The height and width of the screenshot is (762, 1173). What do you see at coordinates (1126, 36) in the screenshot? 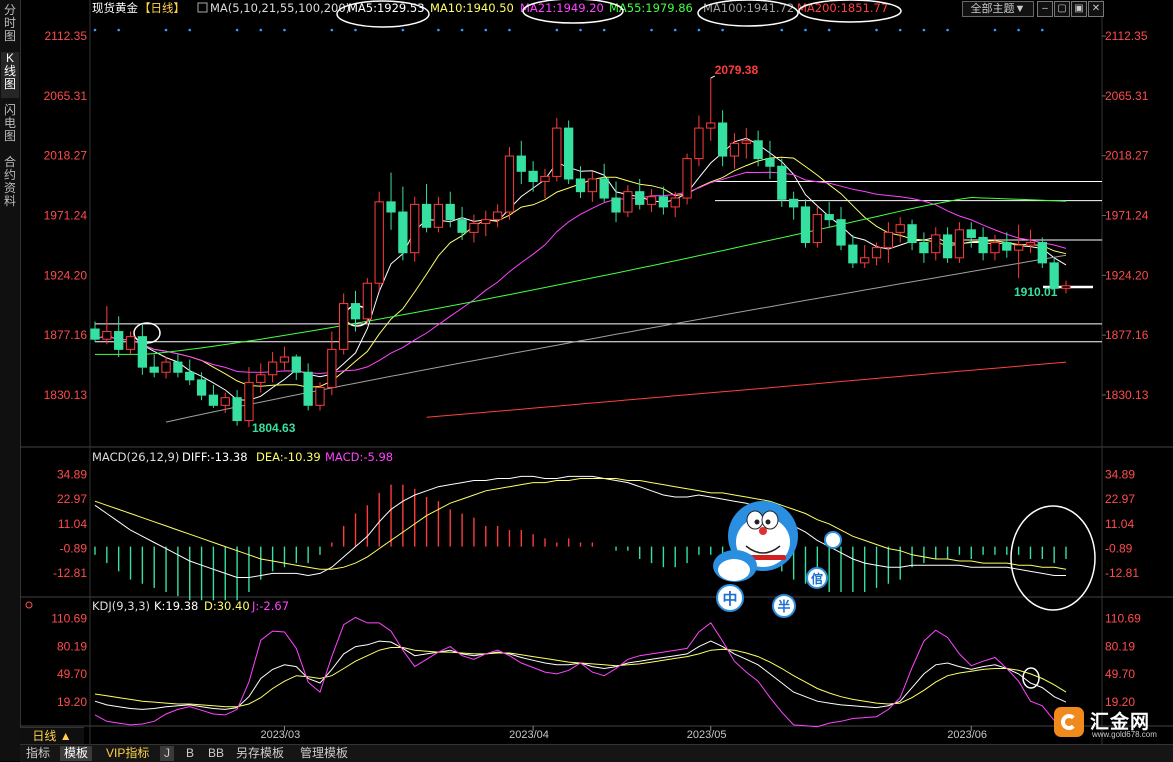
I see `price-tick-right: 2112.35` at bounding box center [1126, 36].